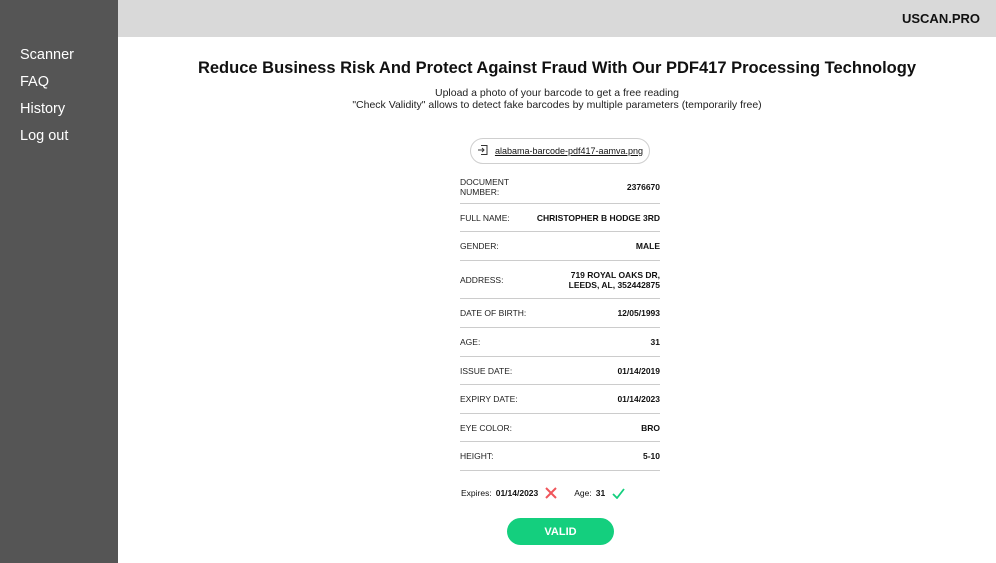 The width and height of the screenshot is (996, 563). What do you see at coordinates (493, 313) in the screenshot?
I see `field-label: DATE OF BIRTH:` at bounding box center [493, 313].